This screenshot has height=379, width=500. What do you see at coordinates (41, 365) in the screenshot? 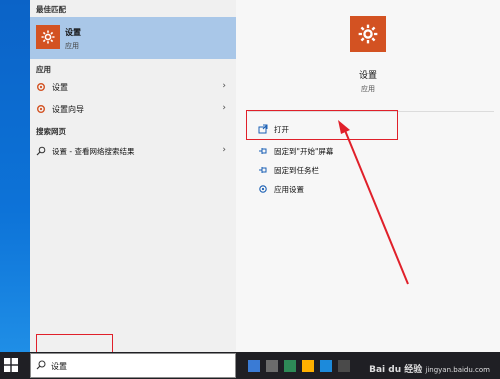
I see `search-icon` at bounding box center [41, 365].